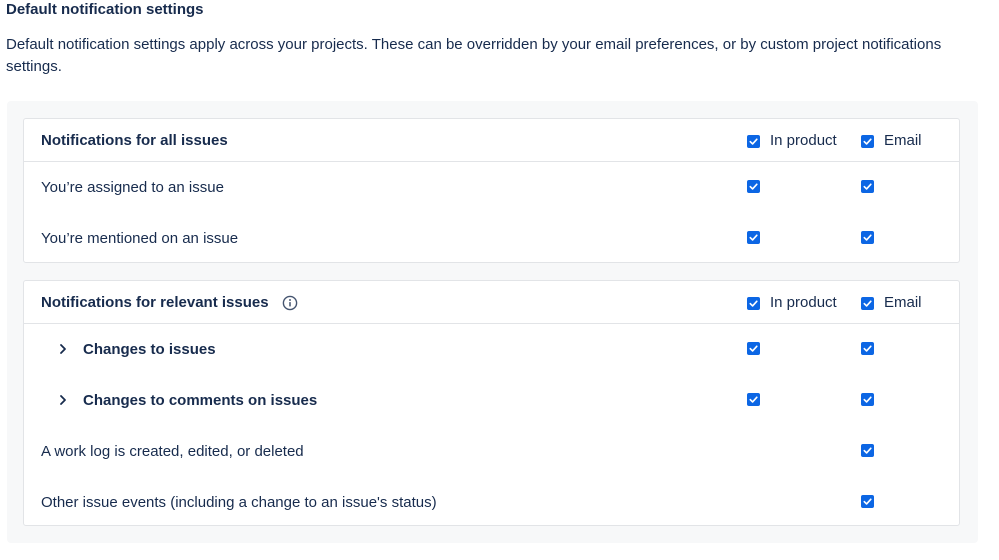 Image resolution: width=999 pixels, height=560 pixels. I want to click on notification-row: Changes to issues, so click(491, 349).